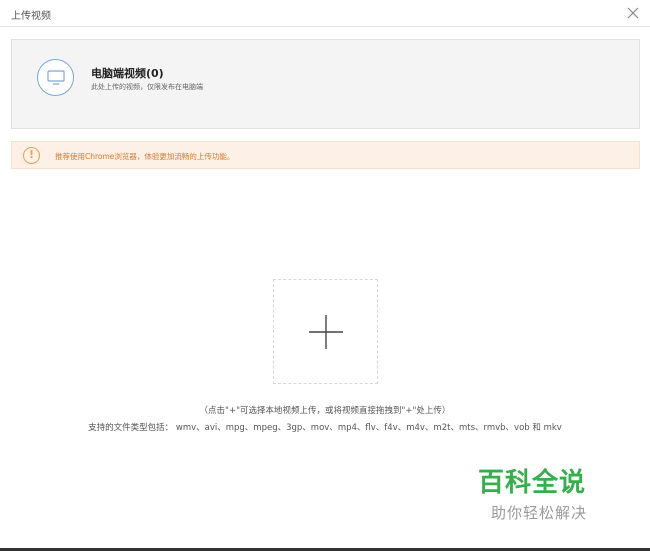 The height and width of the screenshot is (551, 650). What do you see at coordinates (55, 77) in the screenshot?
I see `monitor-icon` at bounding box center [55, 77].